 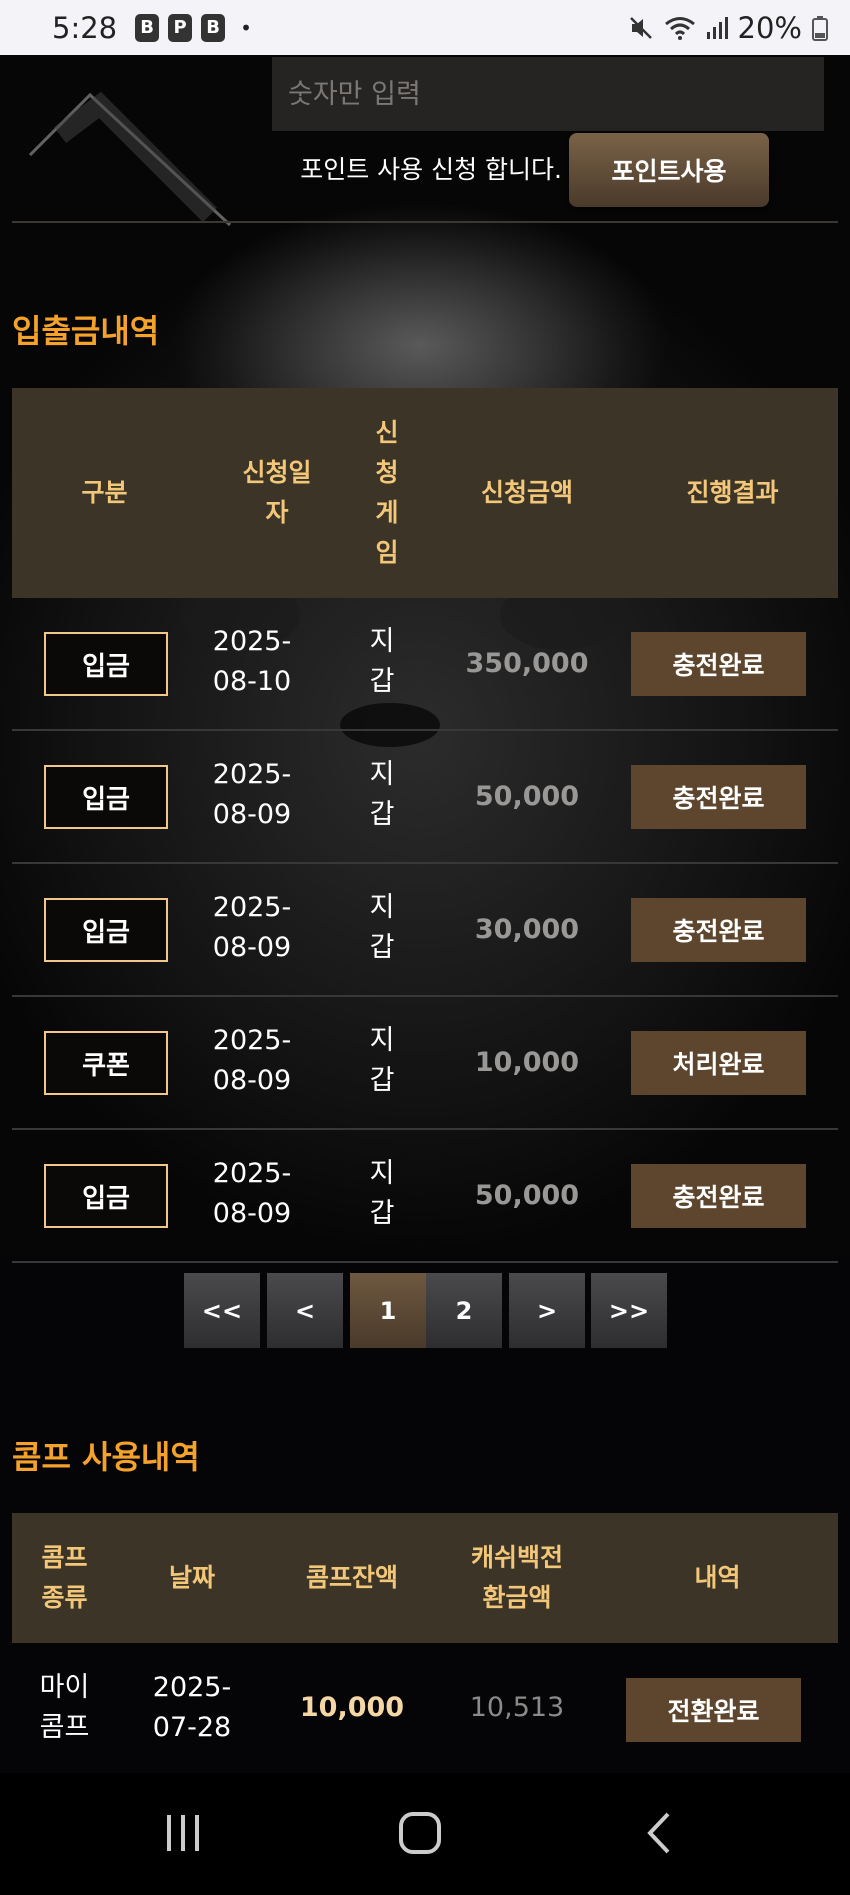 I want to click on table-row: 입금 2025- 08-09 지 갑 30,000 충전완료, so click(x=425, y=930).